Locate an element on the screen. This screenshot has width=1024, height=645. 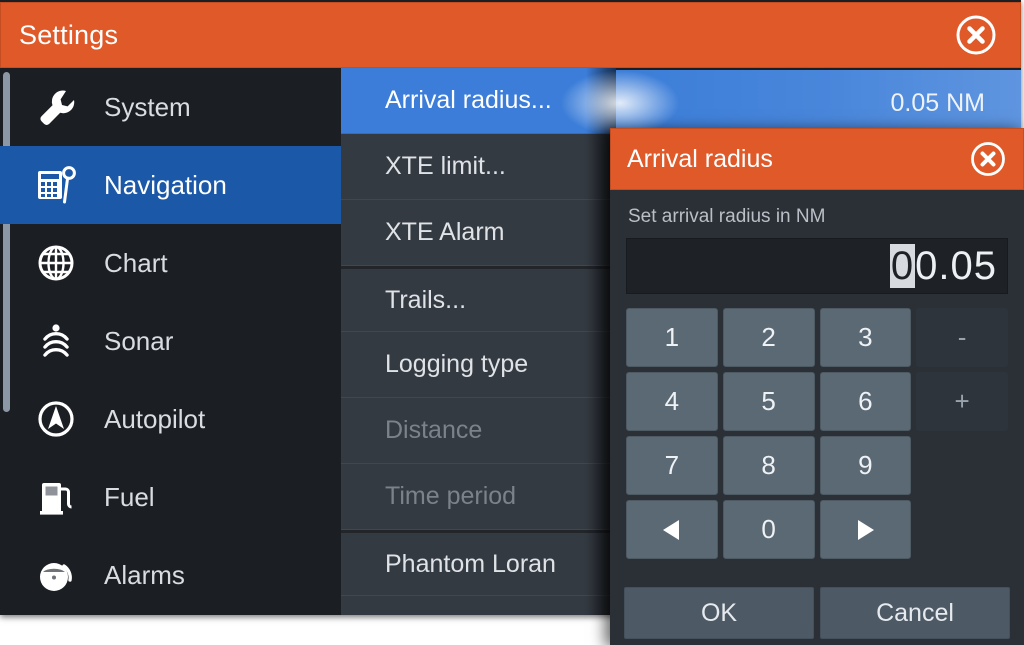
key-3: 3 is located at coordinates (865, 337).